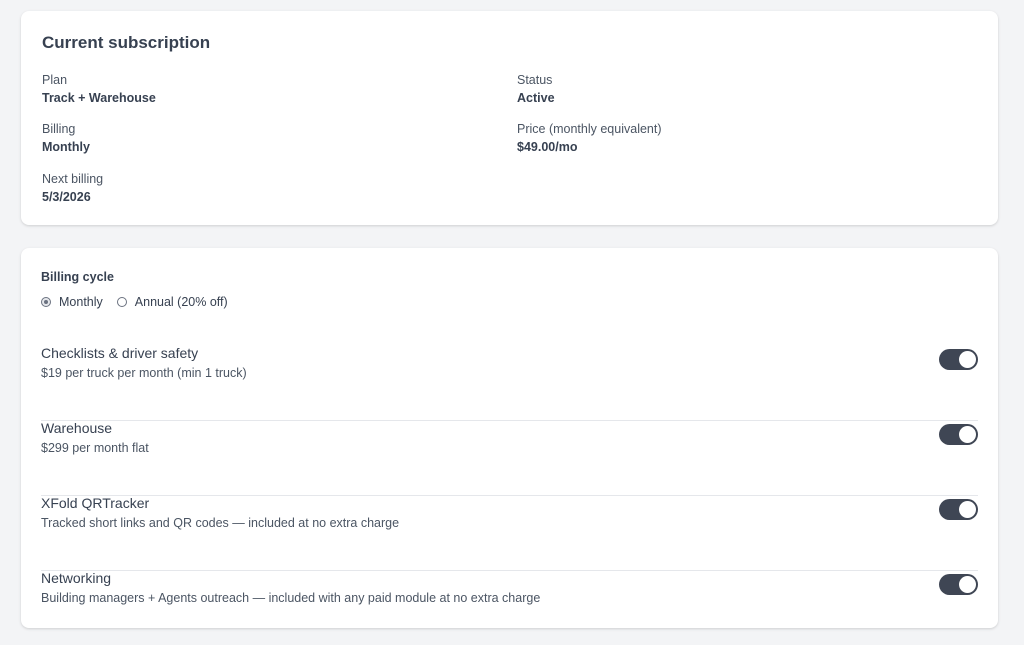 The height and width of the screenshot is (645, 1024). What do you see at coordinates (59, 129) in the screenshot?
I see `billing-label: Billing` at bounding box center [59, 129].